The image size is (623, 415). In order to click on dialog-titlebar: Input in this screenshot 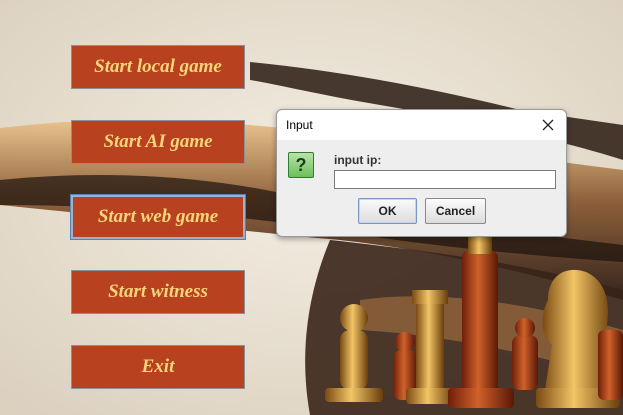, I will do `click(421, 125)`.